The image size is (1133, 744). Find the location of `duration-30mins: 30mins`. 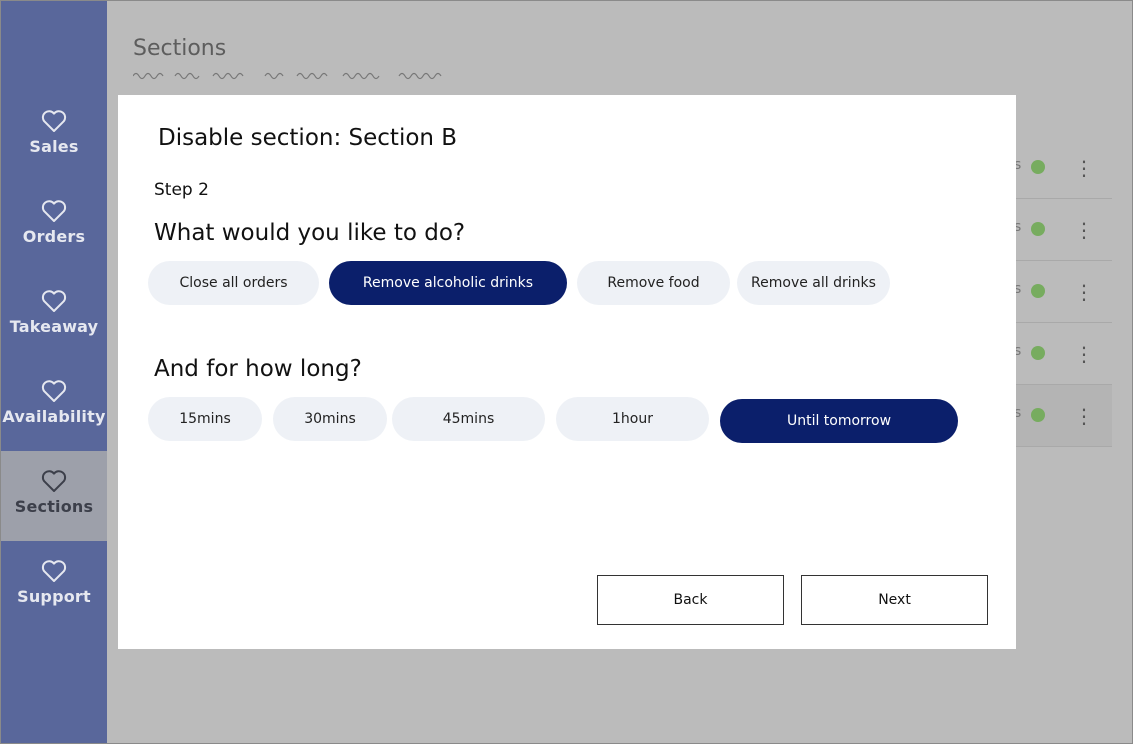

duration-30mins: 30mins is located at coordinates (330, 419).